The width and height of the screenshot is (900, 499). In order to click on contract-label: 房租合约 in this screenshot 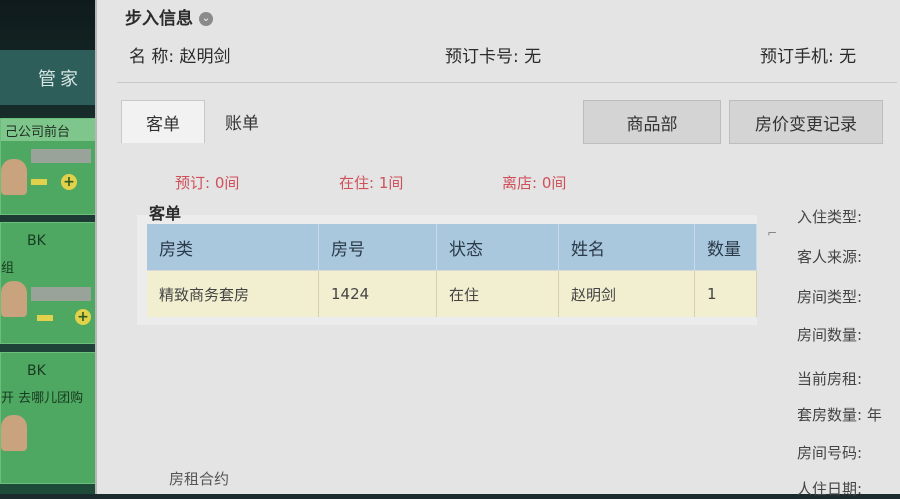, I will do `click(199, 479)`.